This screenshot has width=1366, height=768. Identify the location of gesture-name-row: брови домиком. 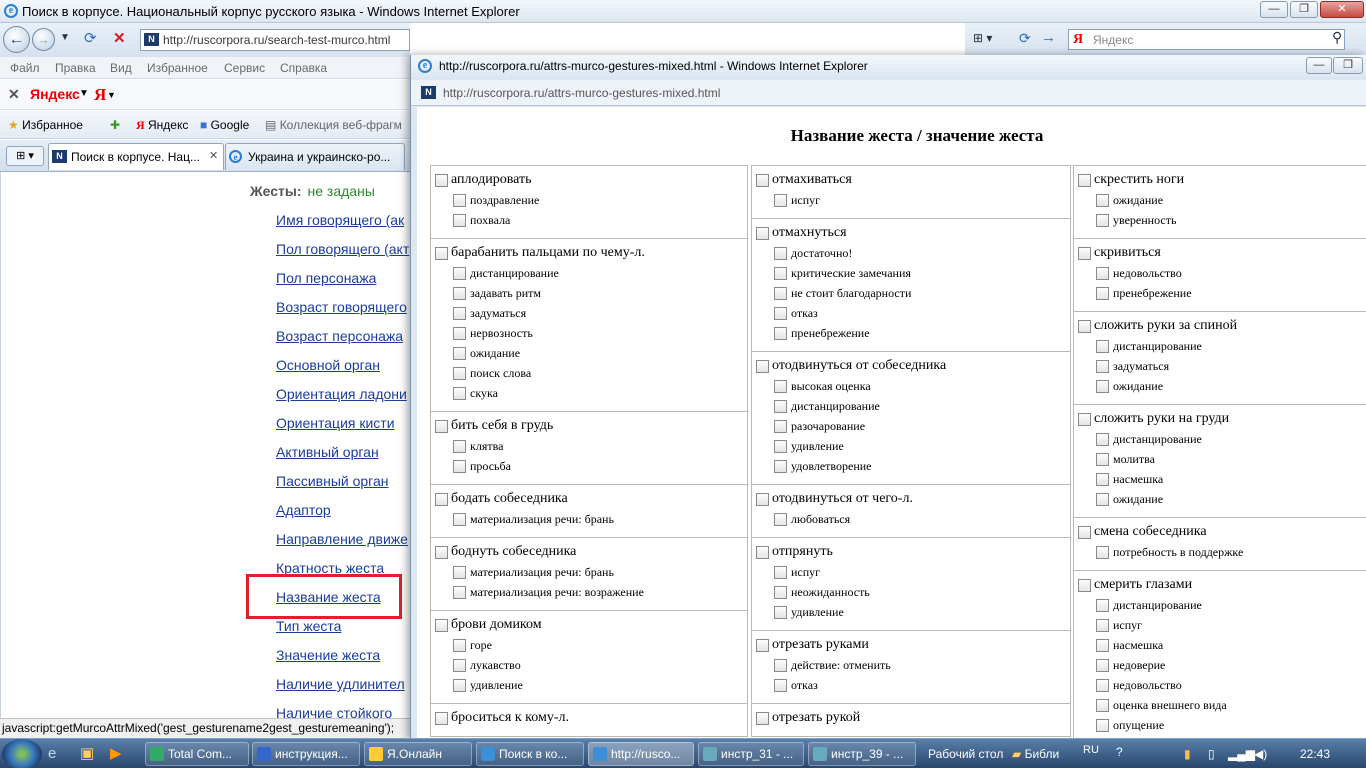
(591, 625).